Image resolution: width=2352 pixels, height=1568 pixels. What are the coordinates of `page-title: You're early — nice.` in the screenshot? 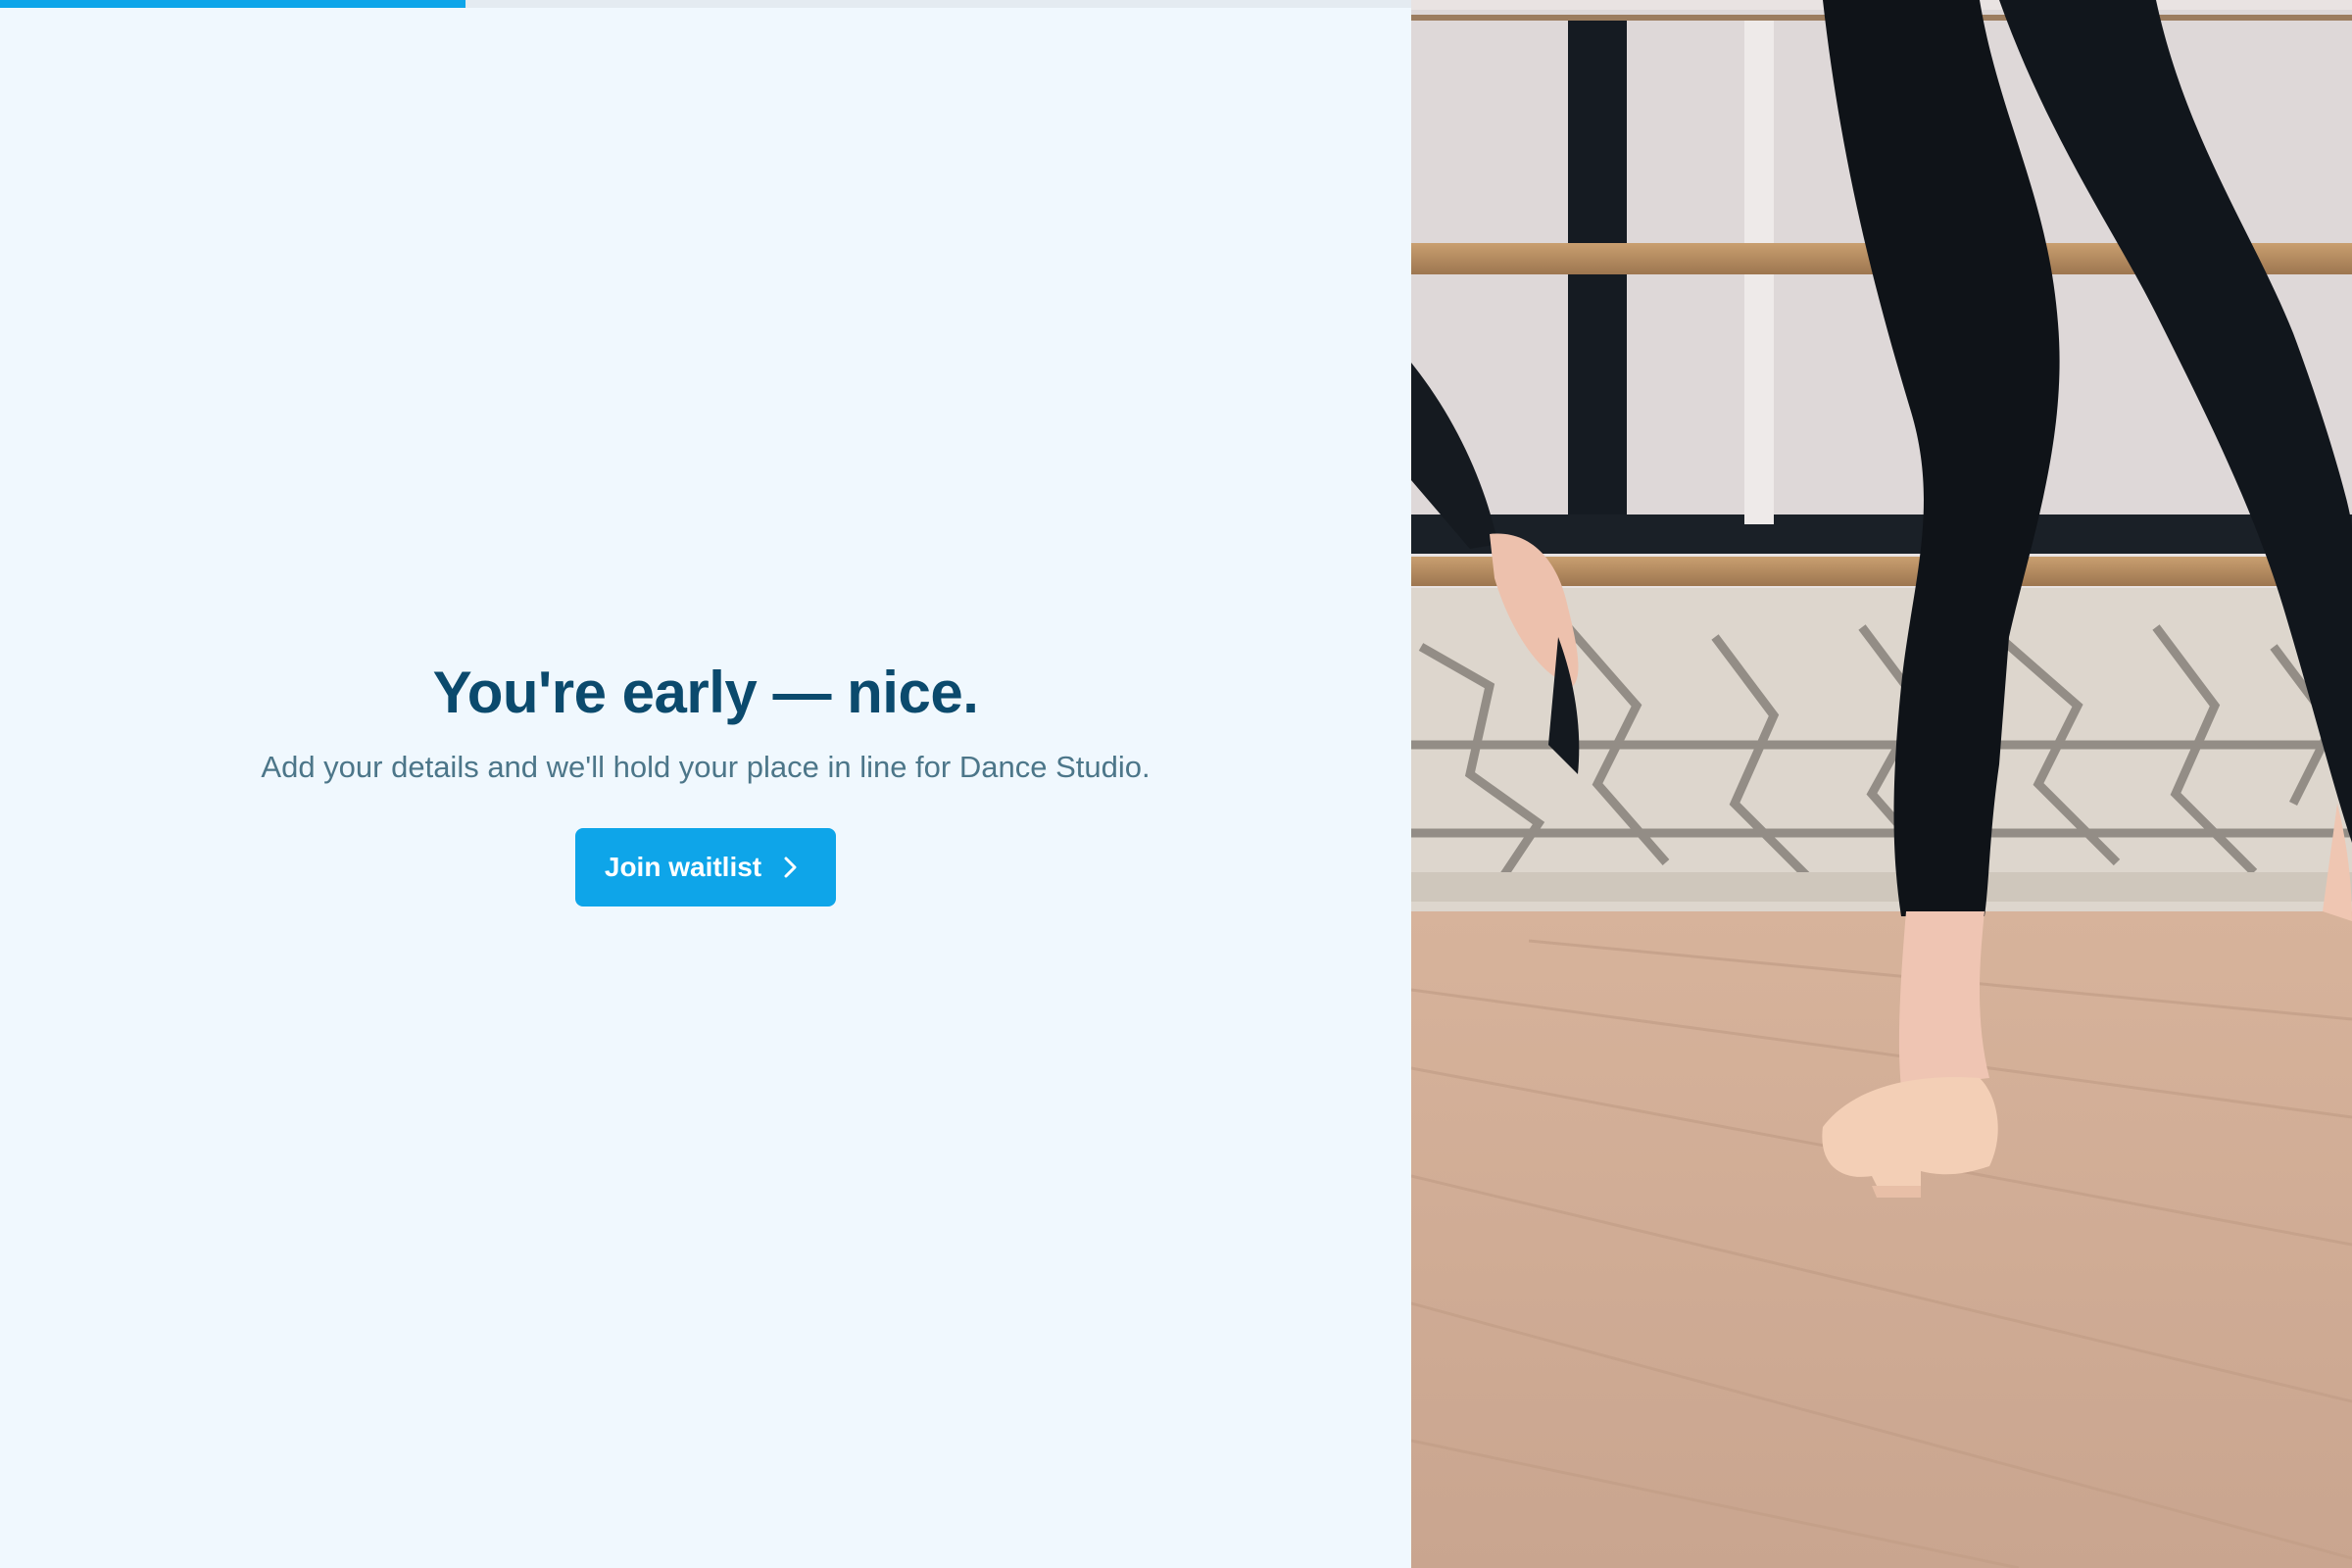 It's located at (705, 692).